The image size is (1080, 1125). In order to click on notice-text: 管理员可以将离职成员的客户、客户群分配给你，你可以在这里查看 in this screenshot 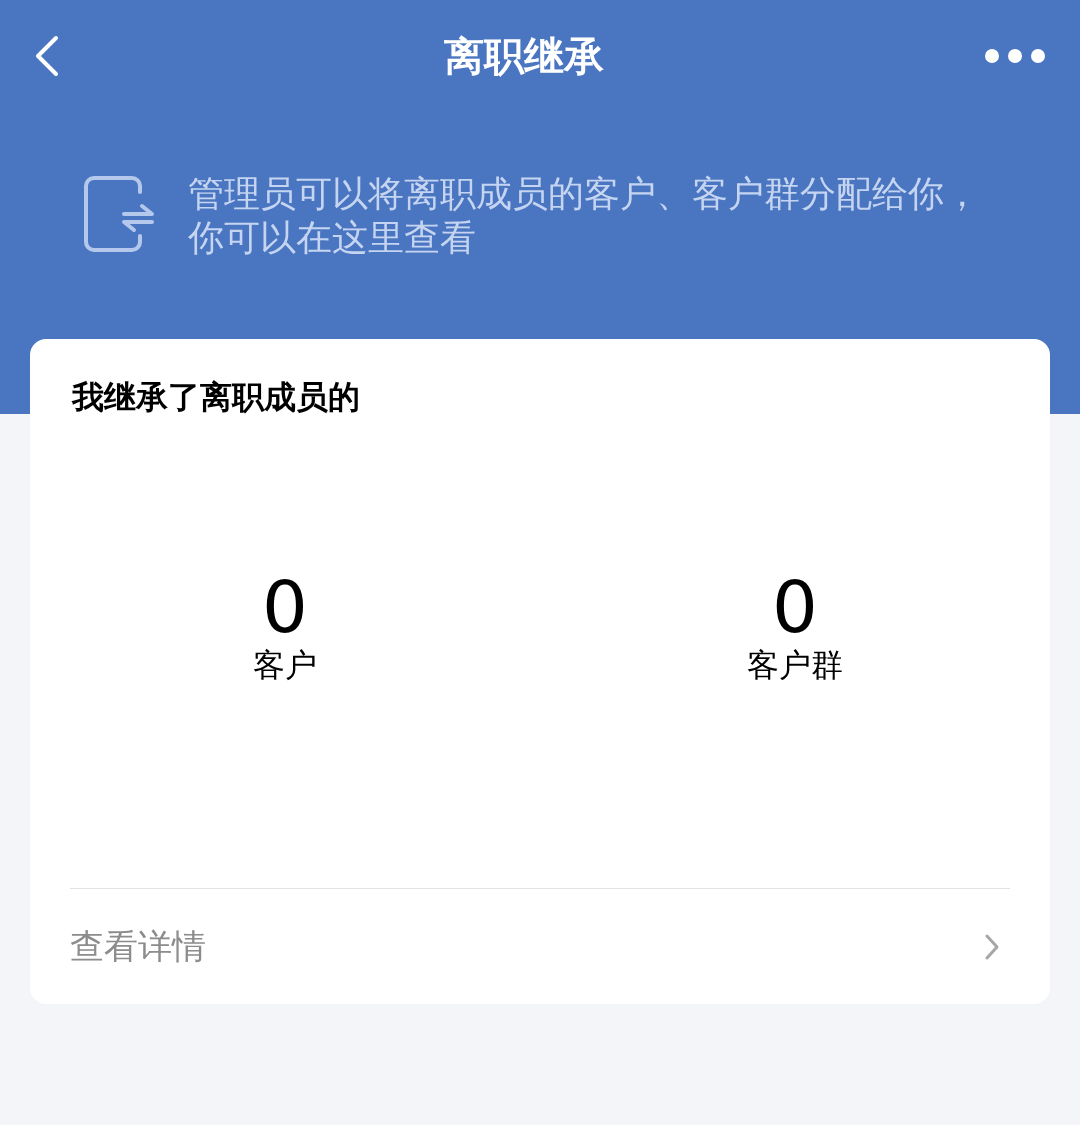, I will do `click(584, 216)`.